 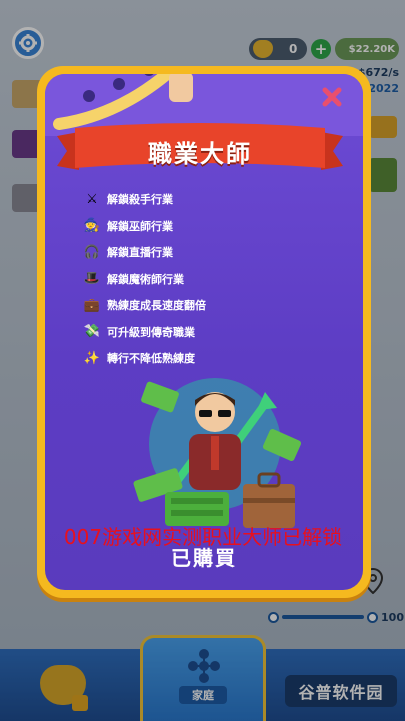 I want to click on close-icon, so click(x=332, y=97).